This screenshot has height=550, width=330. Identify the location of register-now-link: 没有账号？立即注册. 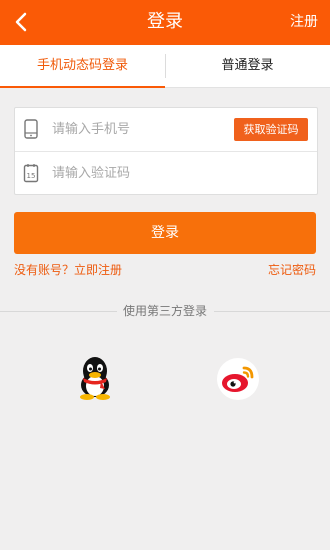
(68, 270).